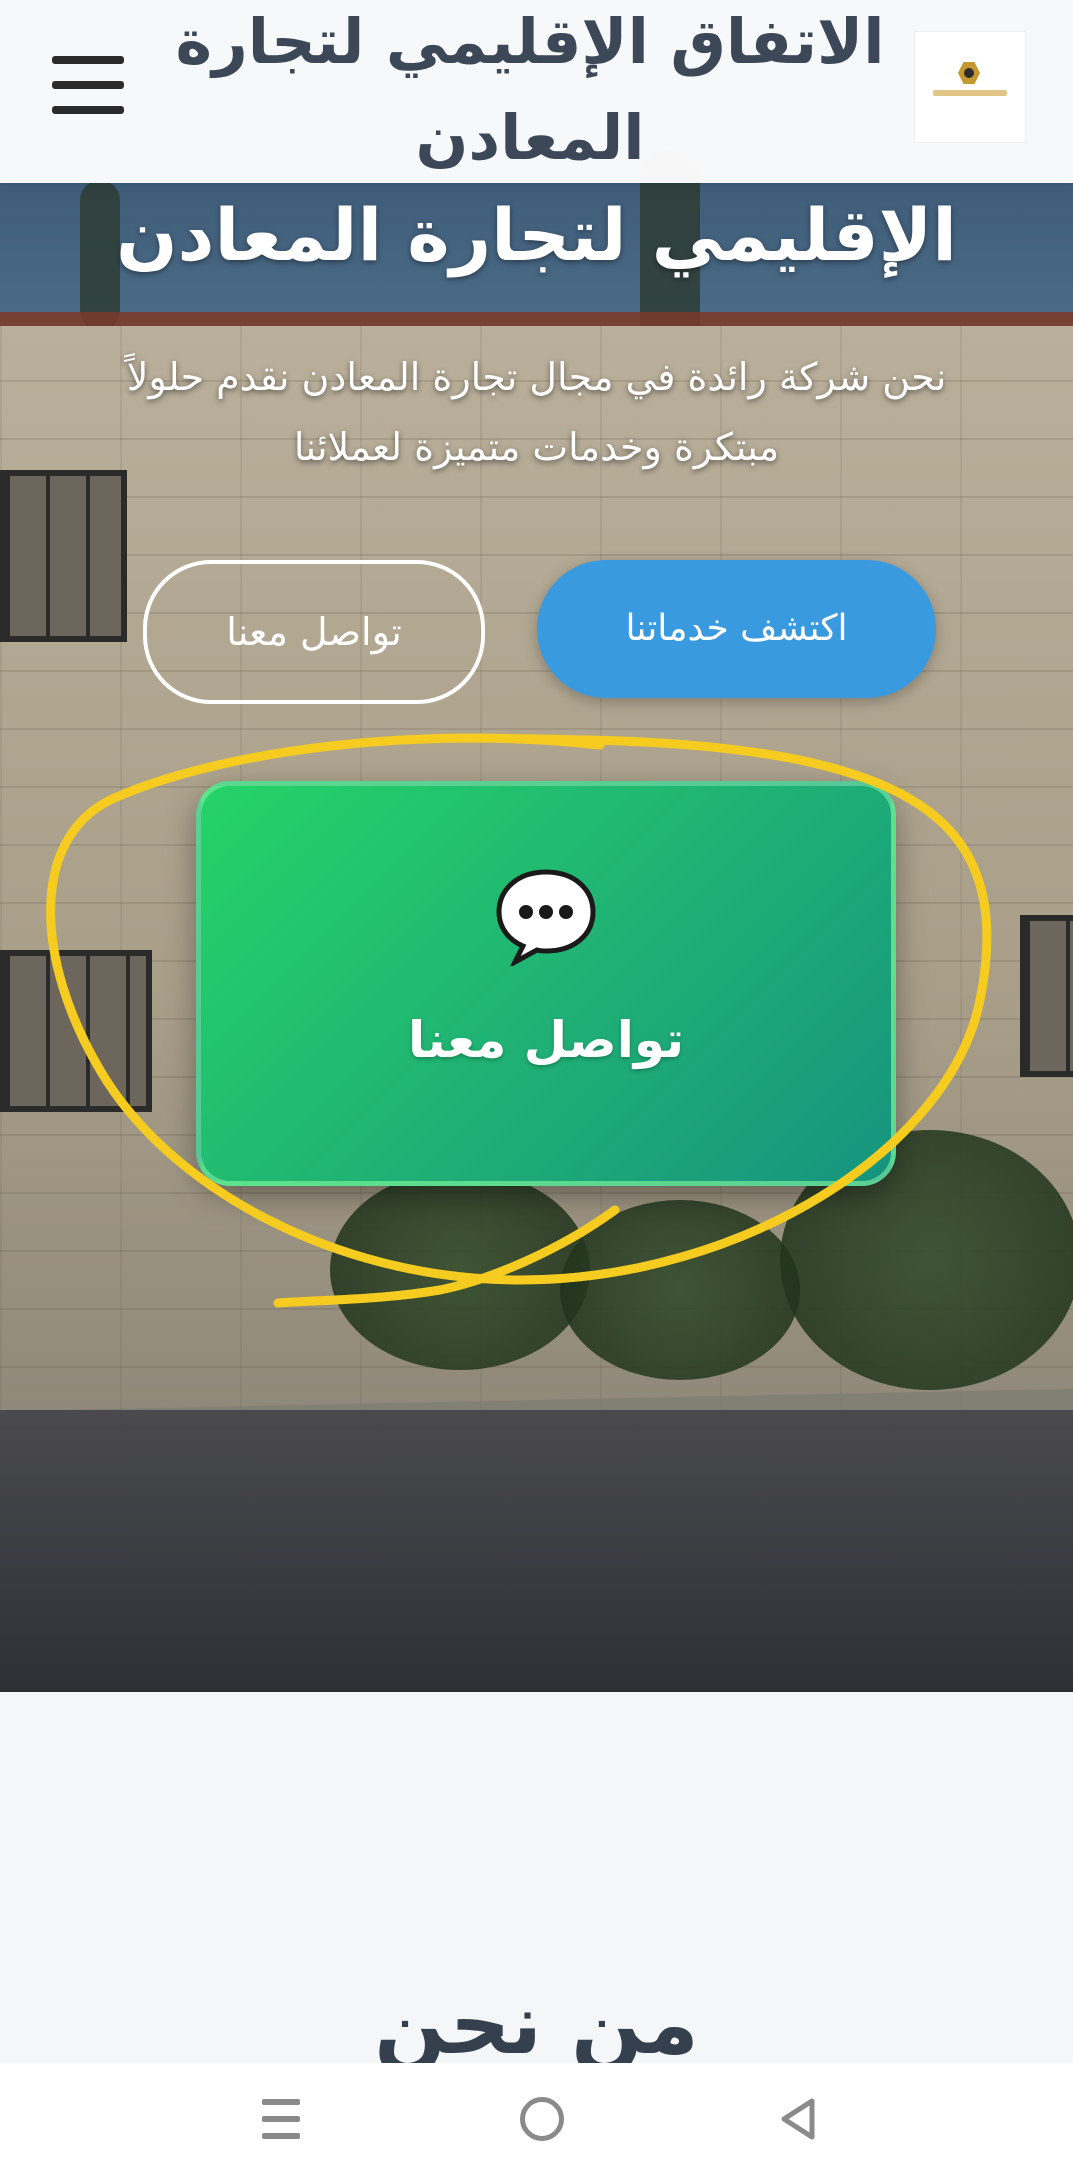  I want to click on company-logo, so click(970, 87).